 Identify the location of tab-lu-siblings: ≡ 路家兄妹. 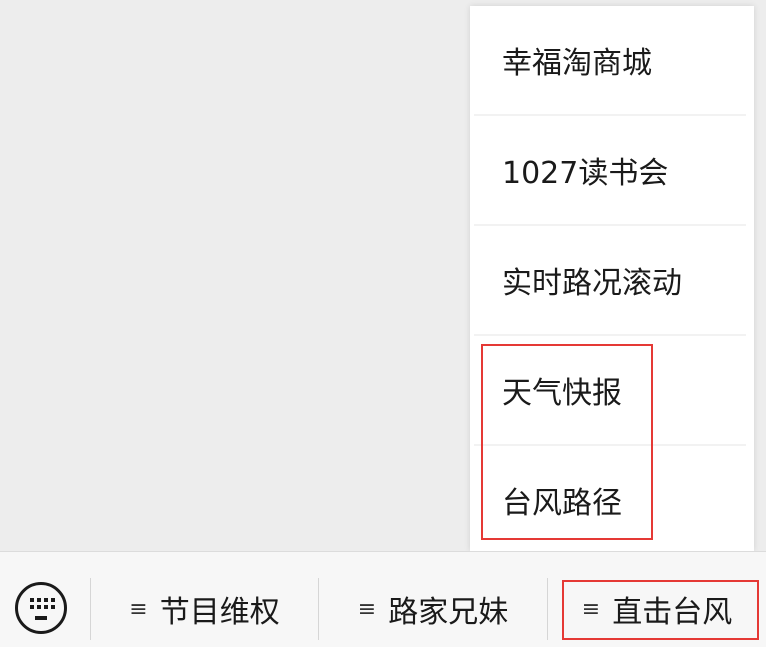
(433, 609).